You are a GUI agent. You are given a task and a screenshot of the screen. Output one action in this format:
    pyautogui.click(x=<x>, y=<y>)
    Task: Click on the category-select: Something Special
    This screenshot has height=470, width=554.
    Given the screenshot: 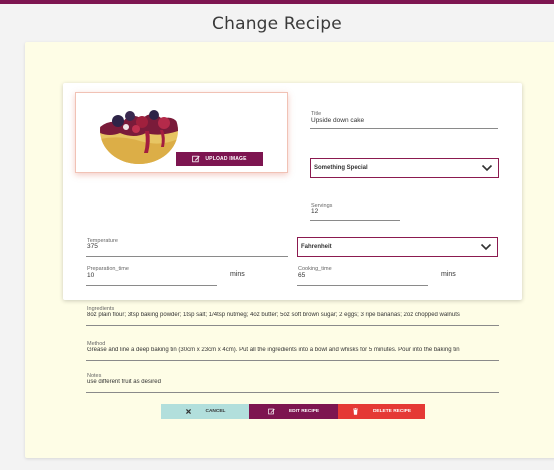 What is the action you would take?
    pyautogui.click(x=404, y=168)
    